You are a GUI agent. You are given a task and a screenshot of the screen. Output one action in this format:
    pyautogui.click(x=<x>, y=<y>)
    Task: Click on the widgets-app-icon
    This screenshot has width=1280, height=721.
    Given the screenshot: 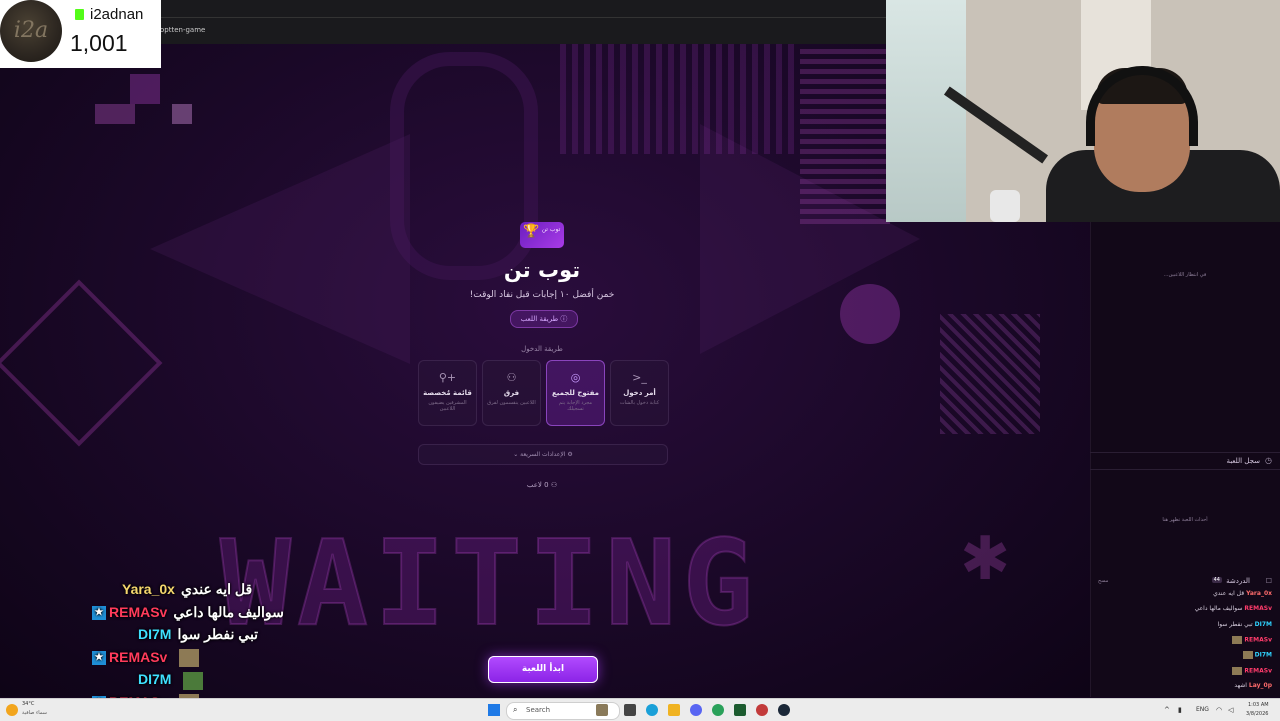 What is the action you would take?
    pyautogui.click(x=602, y=710)
    